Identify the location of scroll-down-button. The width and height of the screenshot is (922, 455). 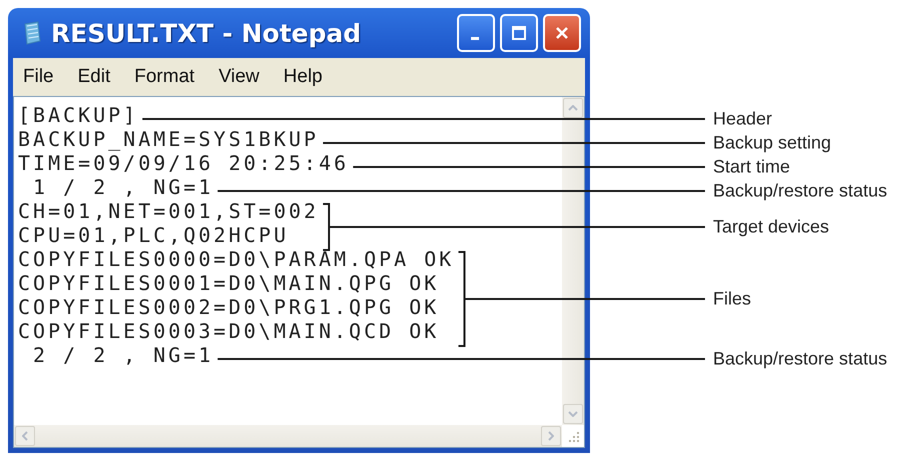
(573, 414).